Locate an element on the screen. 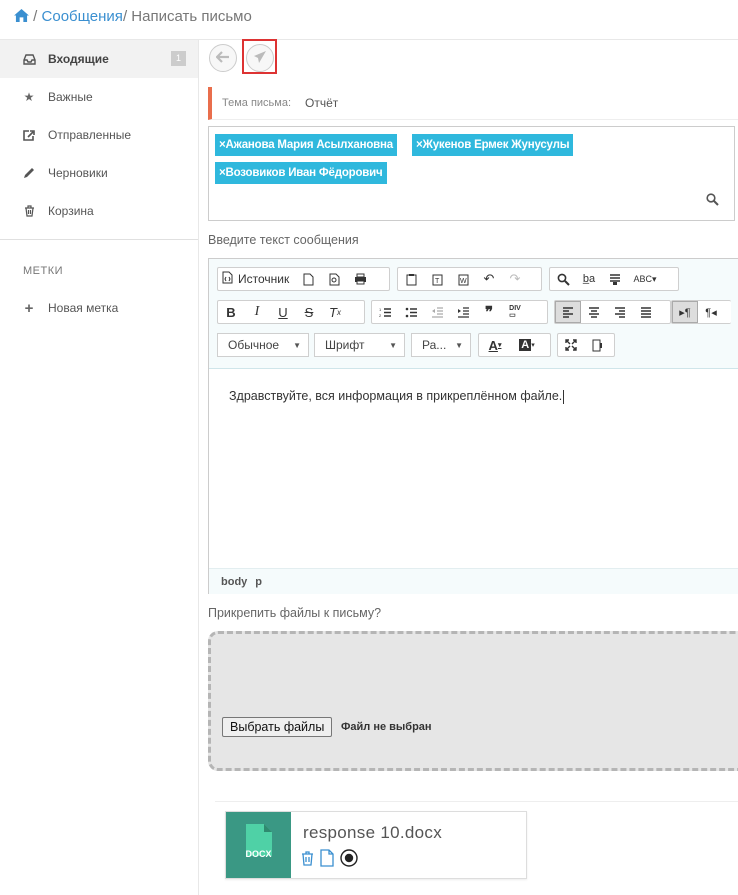  preview-icon is located at coordinates (334, 279).